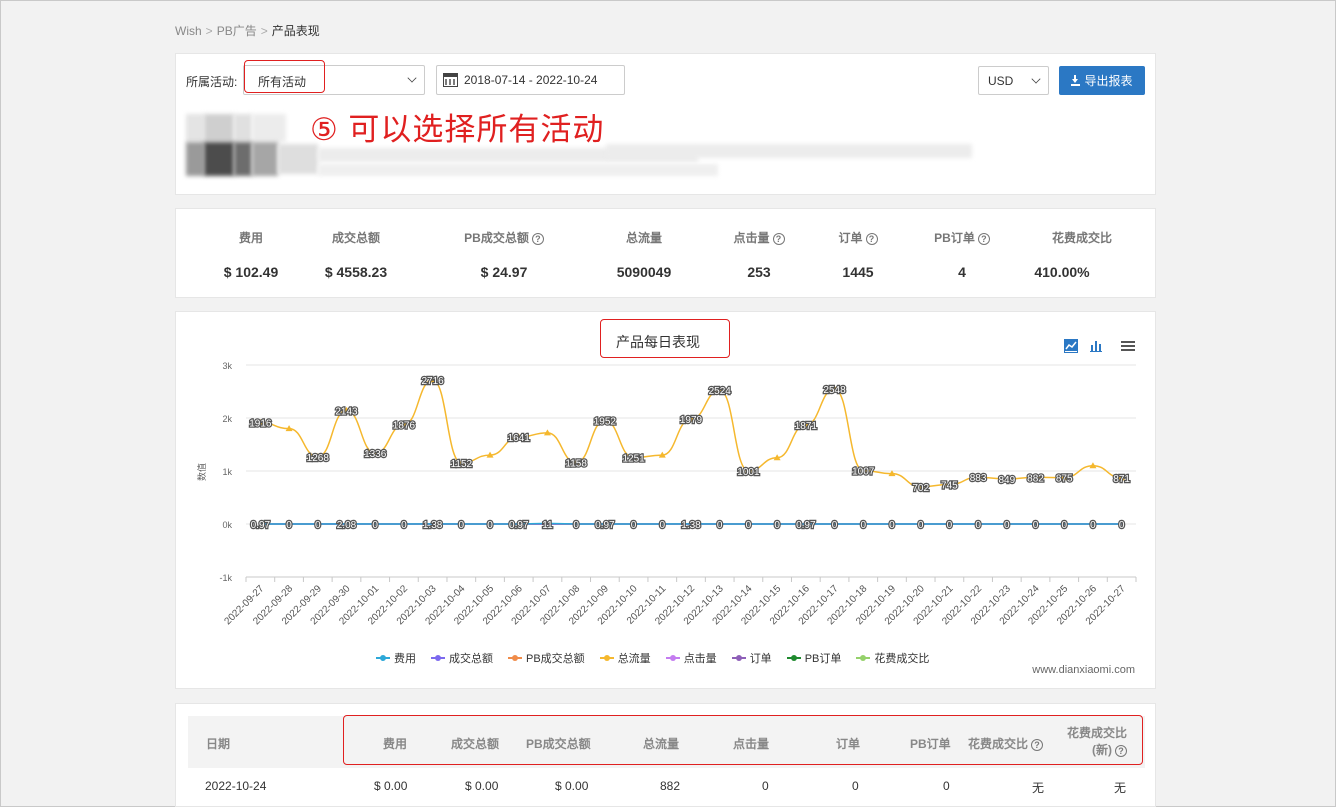 This screenshot has height=807, width=1336. I want to click on export-report-button: 导出报表, so click(1102, 80).